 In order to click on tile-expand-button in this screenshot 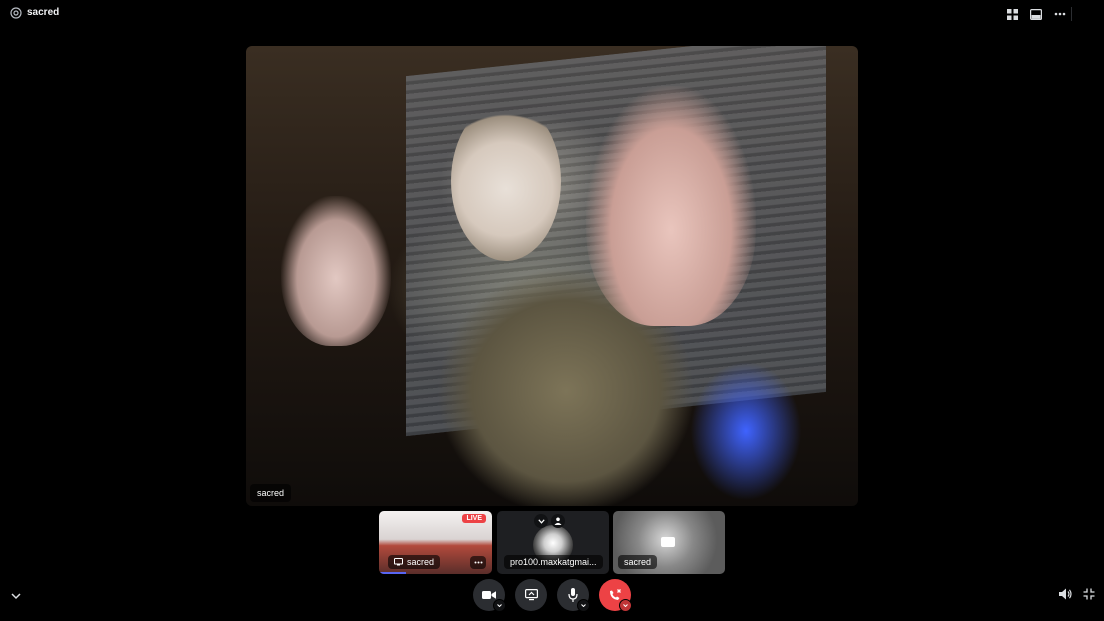, I will do `click(541, 521)`.